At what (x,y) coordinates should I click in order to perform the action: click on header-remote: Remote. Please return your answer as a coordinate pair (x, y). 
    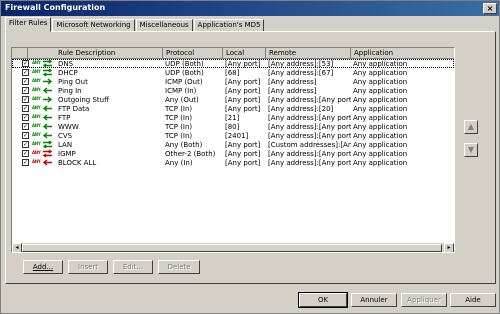
    Looking at the image, I should click on (308, 53).